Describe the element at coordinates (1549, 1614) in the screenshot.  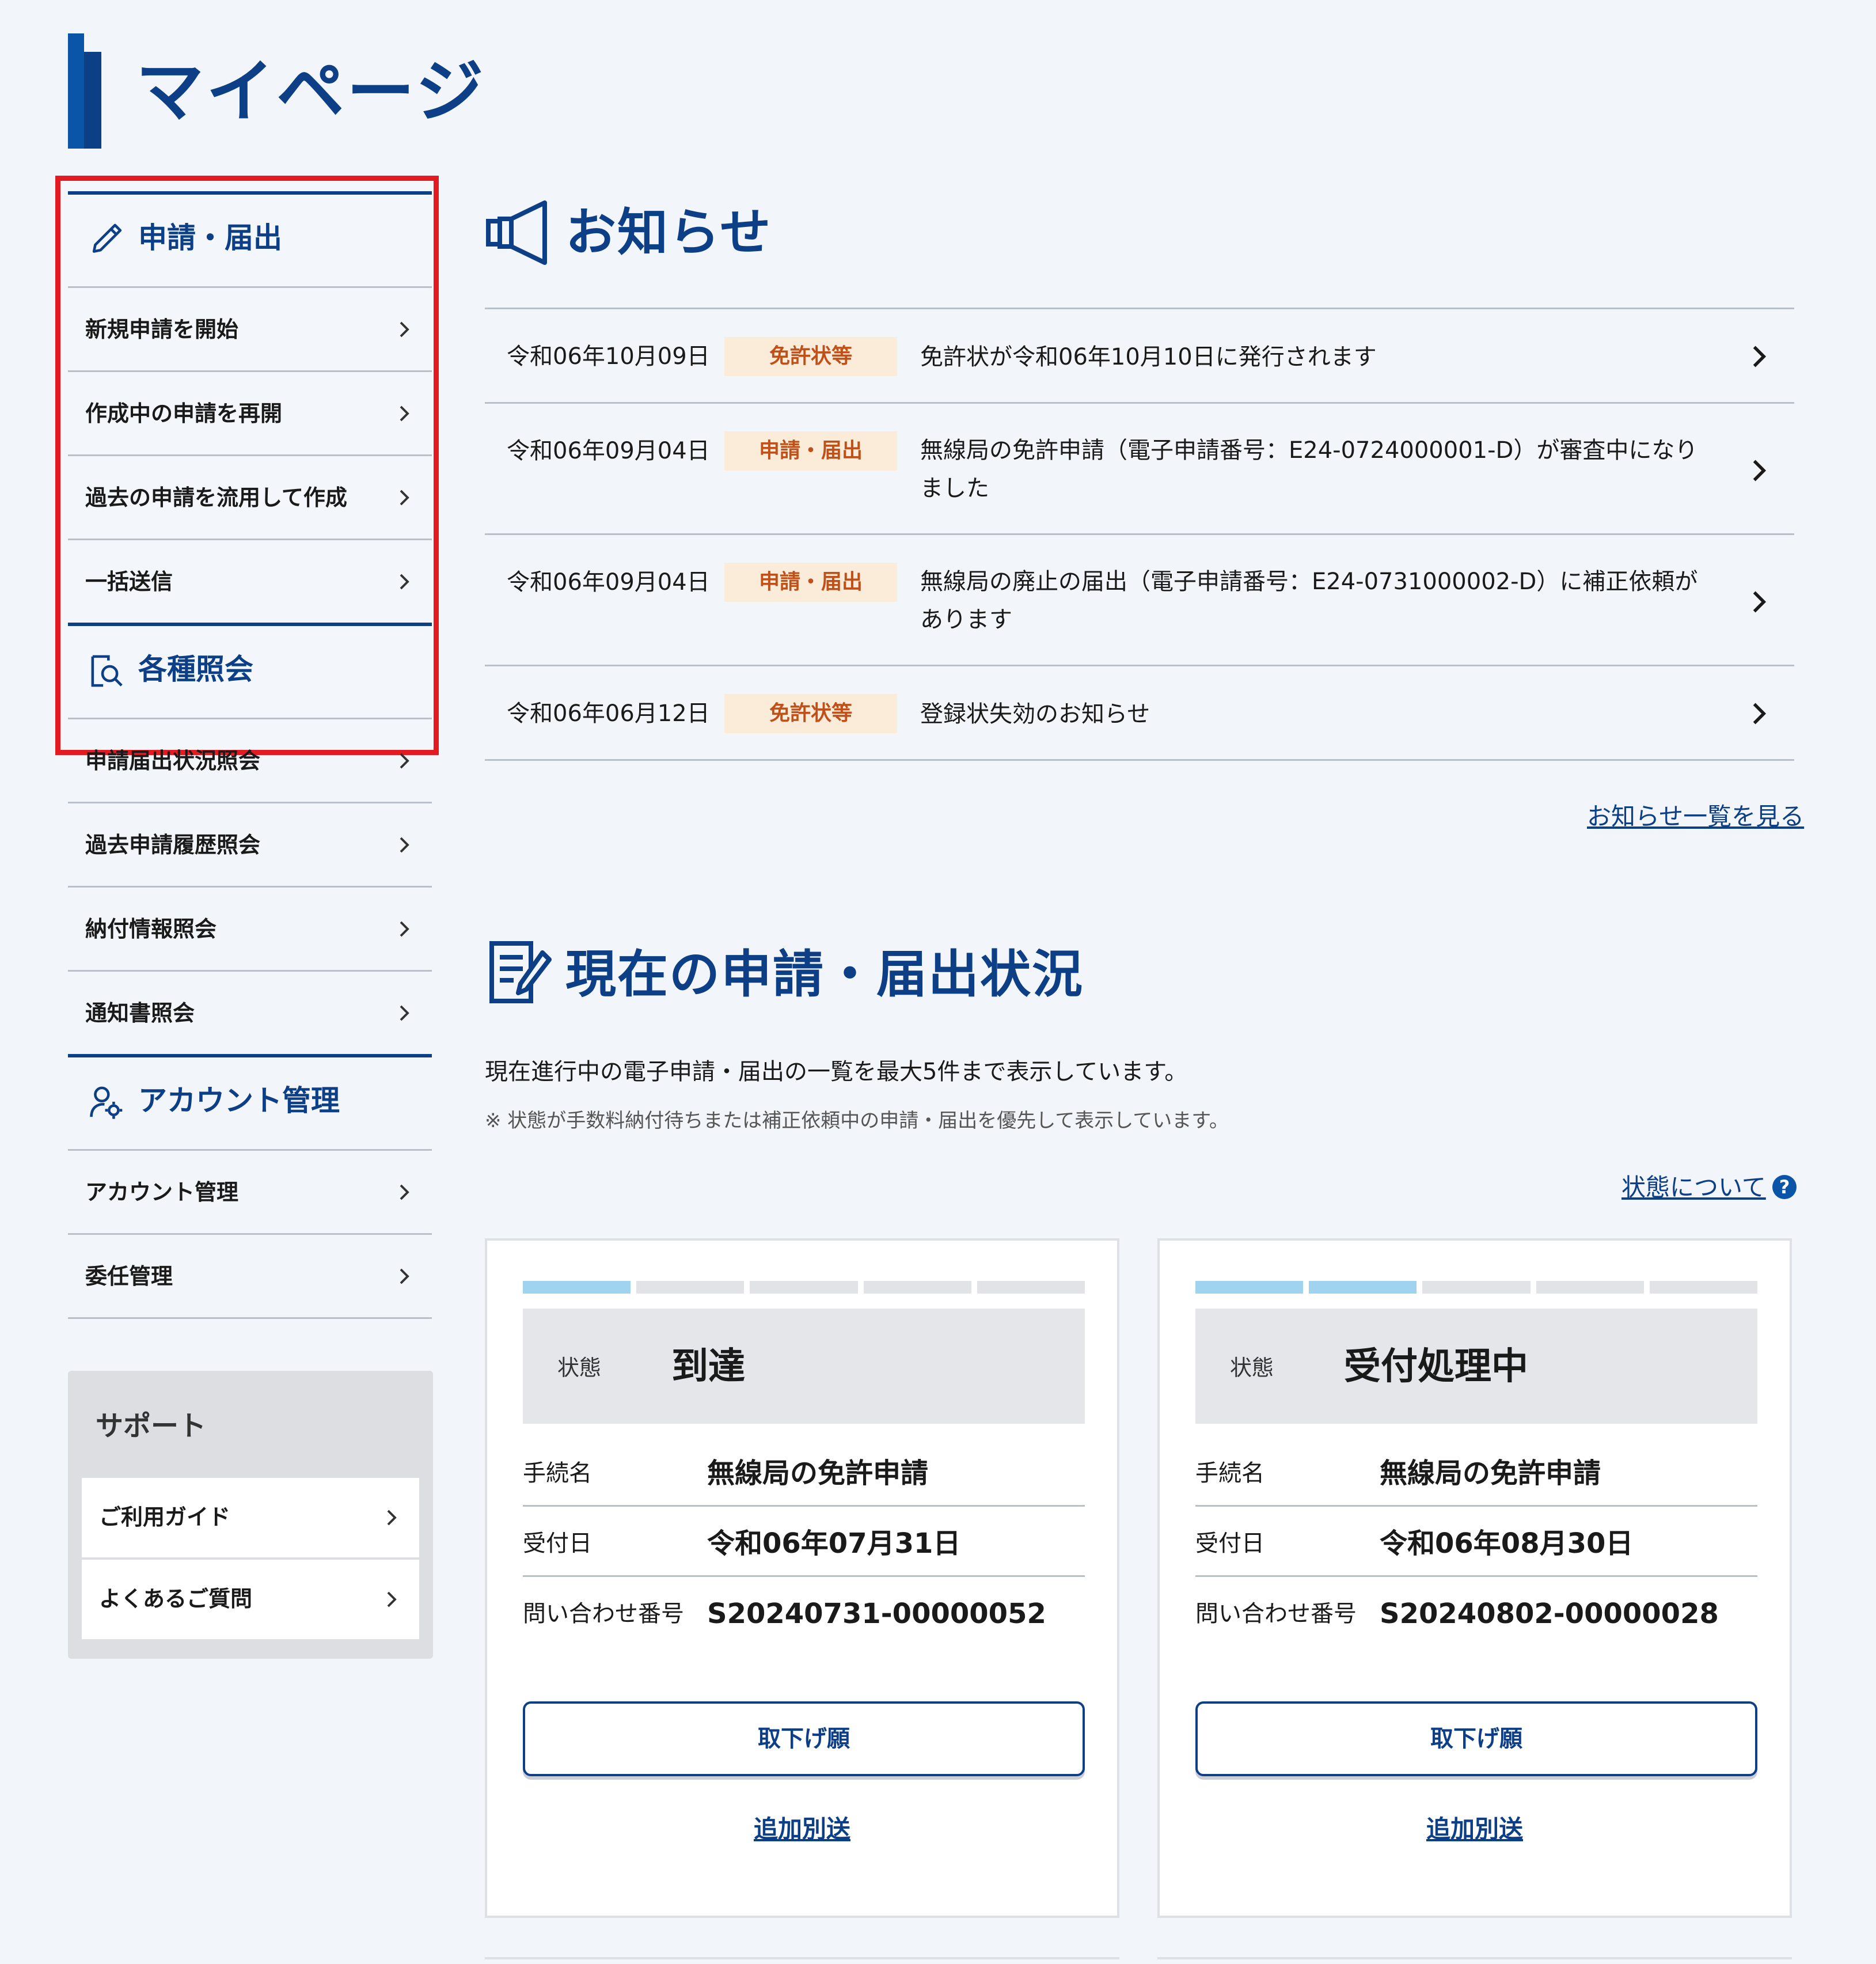
I see `inquiry-value: S20240802-00000028` at that location.